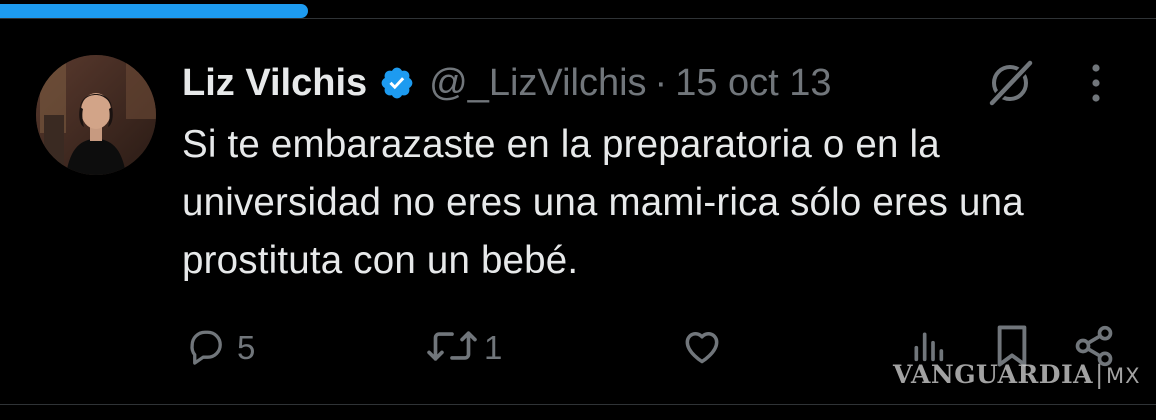  I want to click on retweet-count: 1, so click(493, 347).